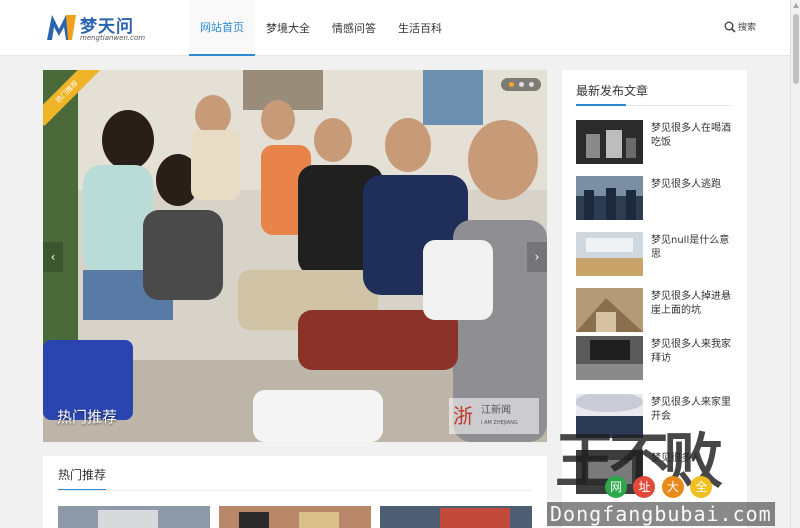 The image size is (800, 528). I want to click on sidebar-title: 最新发布文章, so click(612, 91).